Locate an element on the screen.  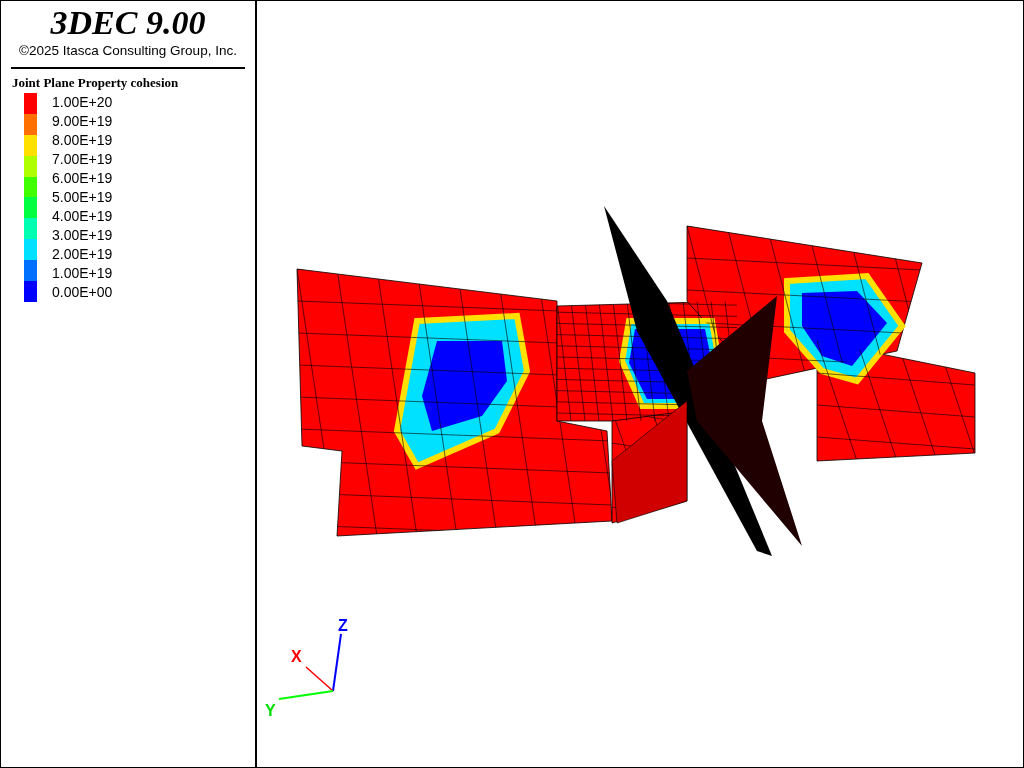
legend-value: 5.00E+19 is located at coordinates (82, 197).